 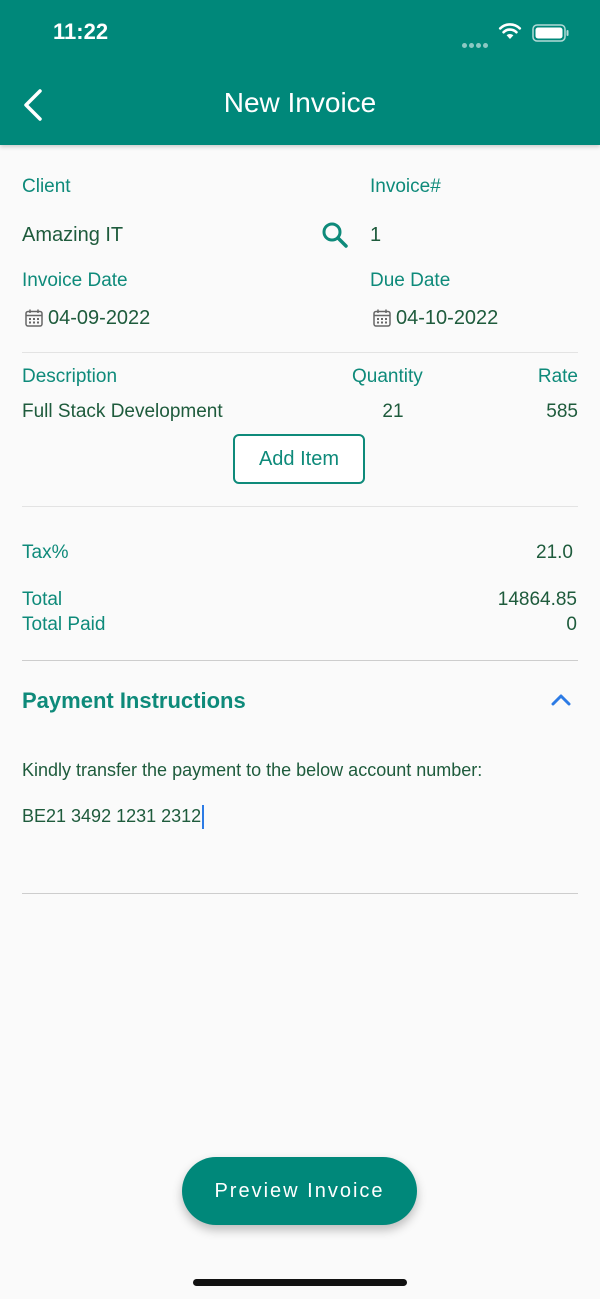 I want to click on item-rate: 585, so click(x=562, y=411).